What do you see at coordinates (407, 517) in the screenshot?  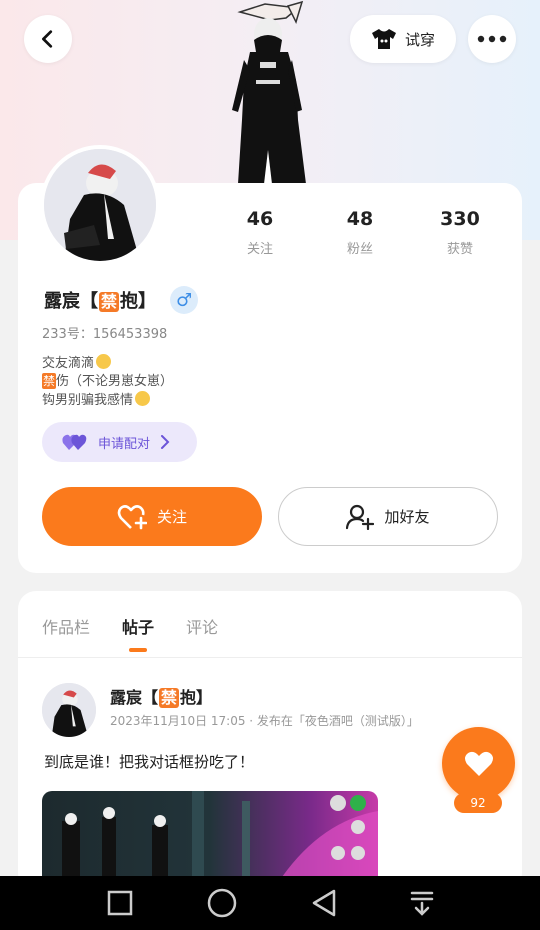 I see `add-friend-label: 加好友` at bounding box center [407, 517].